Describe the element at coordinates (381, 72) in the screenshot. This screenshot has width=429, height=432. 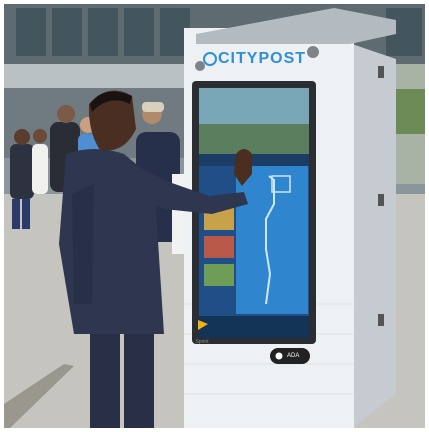
I see `kiosk-hinge-top` at that location.